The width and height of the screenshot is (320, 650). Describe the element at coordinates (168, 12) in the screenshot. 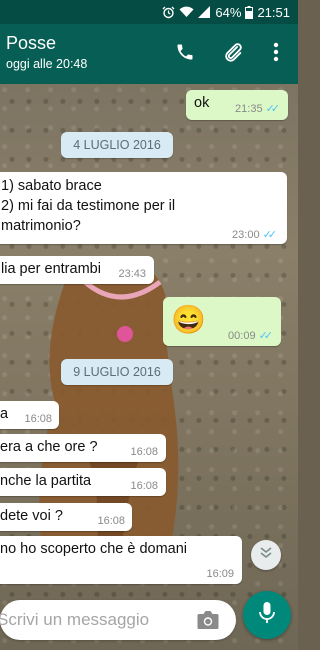

I see `alarm-icon` at that location.